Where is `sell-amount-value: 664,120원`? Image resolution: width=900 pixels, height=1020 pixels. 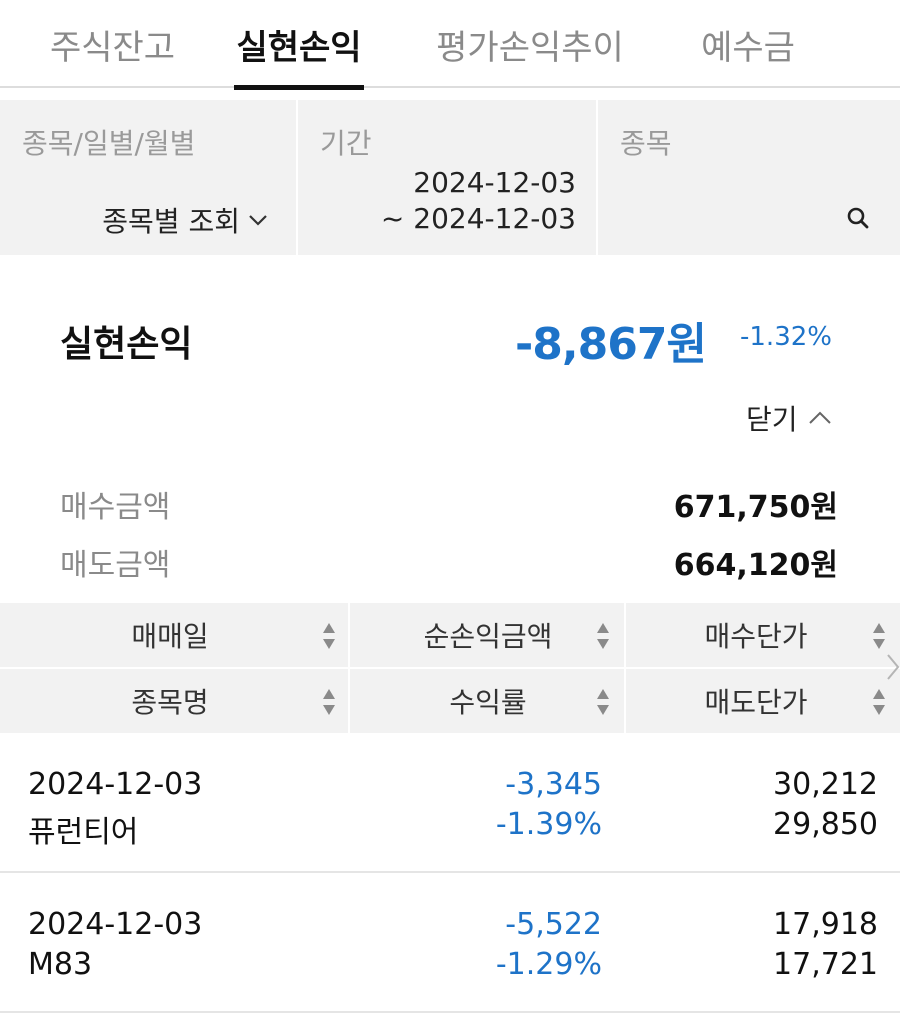
sell-amount-value: 664,120원 is located at coordinates (755, 565).